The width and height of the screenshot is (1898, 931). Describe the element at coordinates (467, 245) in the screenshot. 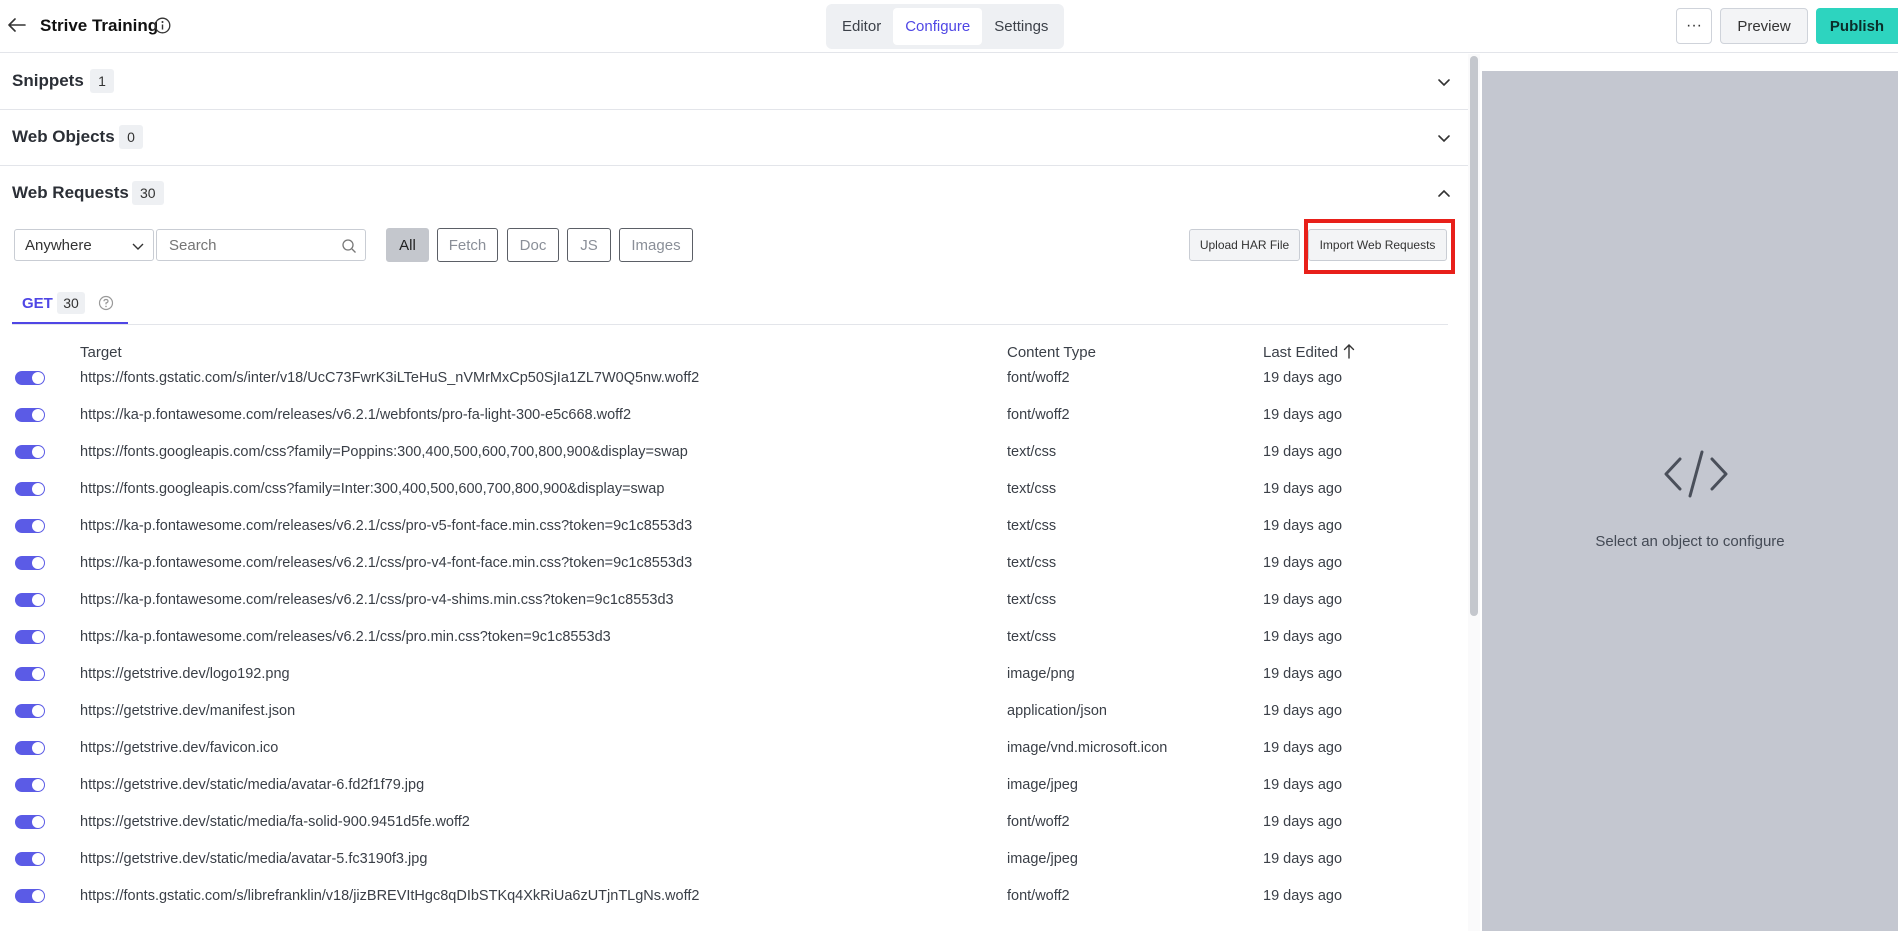

I see `filter-chip-fetch: Fetch` at that location.